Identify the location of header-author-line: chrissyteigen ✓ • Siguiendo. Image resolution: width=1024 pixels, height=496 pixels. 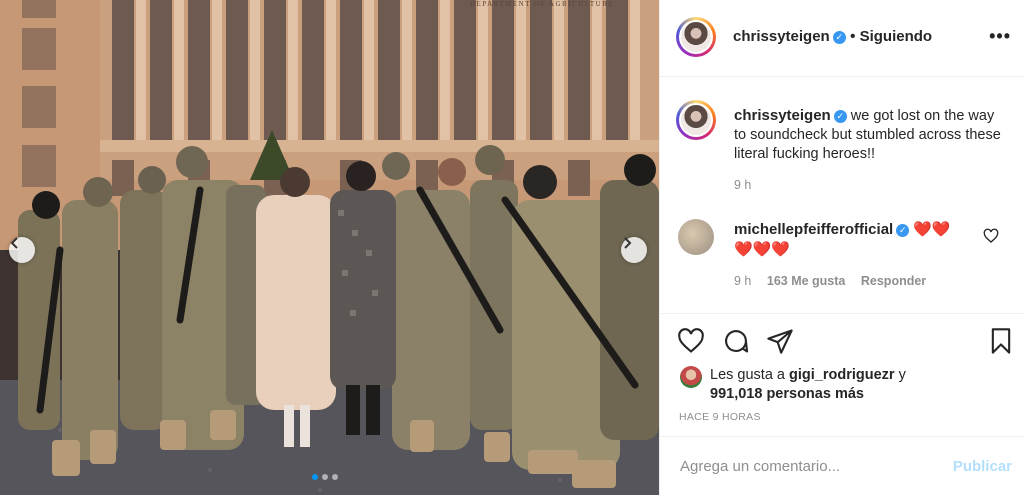
(832, 37).